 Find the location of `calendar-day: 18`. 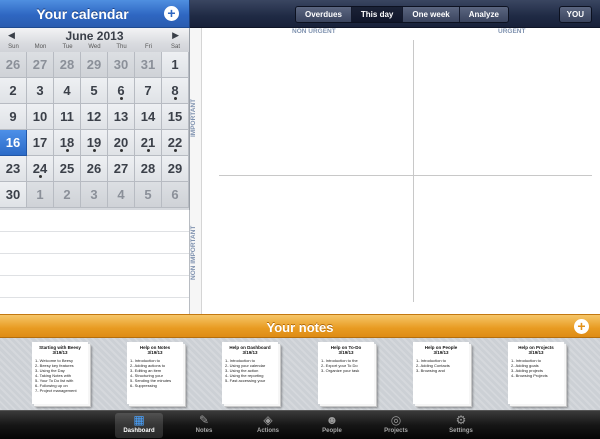

calendar-day: 18 is located at coordinates (67, 143).